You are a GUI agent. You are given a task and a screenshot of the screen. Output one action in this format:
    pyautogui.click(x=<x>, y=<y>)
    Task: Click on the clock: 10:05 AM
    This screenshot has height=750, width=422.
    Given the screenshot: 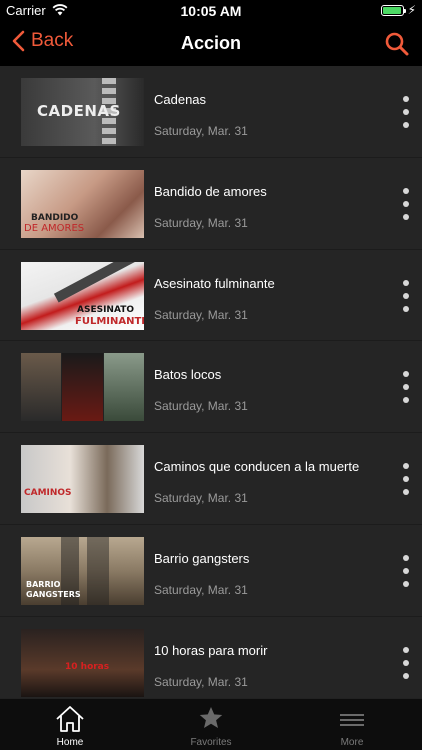 What is the action you would take?
    pyautogui.click(x=211, y=11)
    